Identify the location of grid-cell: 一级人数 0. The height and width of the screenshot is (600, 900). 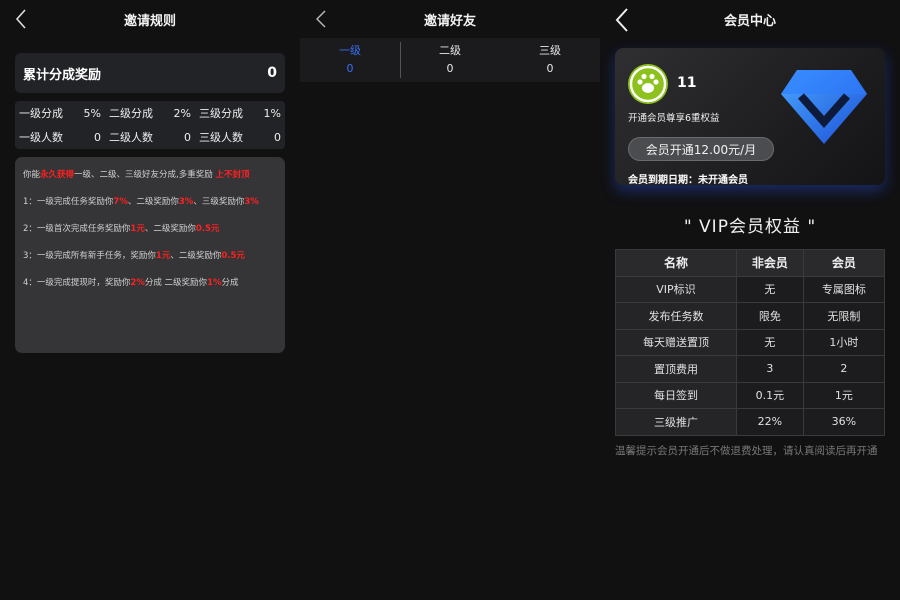
(60, 137).